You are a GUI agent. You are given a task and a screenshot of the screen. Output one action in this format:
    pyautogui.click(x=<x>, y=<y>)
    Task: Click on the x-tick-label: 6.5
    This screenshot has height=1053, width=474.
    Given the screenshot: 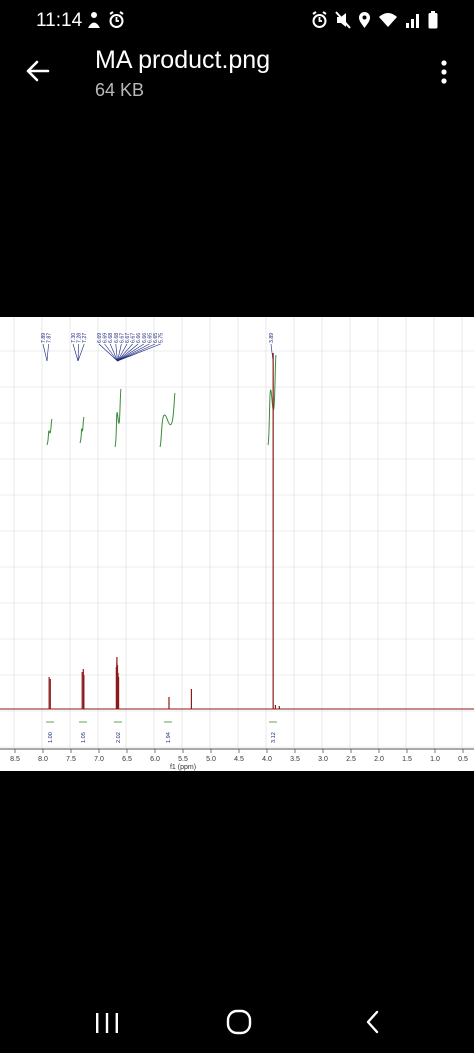 What is the action you would take?
    pyautogui.click(x=127, y=759)
    